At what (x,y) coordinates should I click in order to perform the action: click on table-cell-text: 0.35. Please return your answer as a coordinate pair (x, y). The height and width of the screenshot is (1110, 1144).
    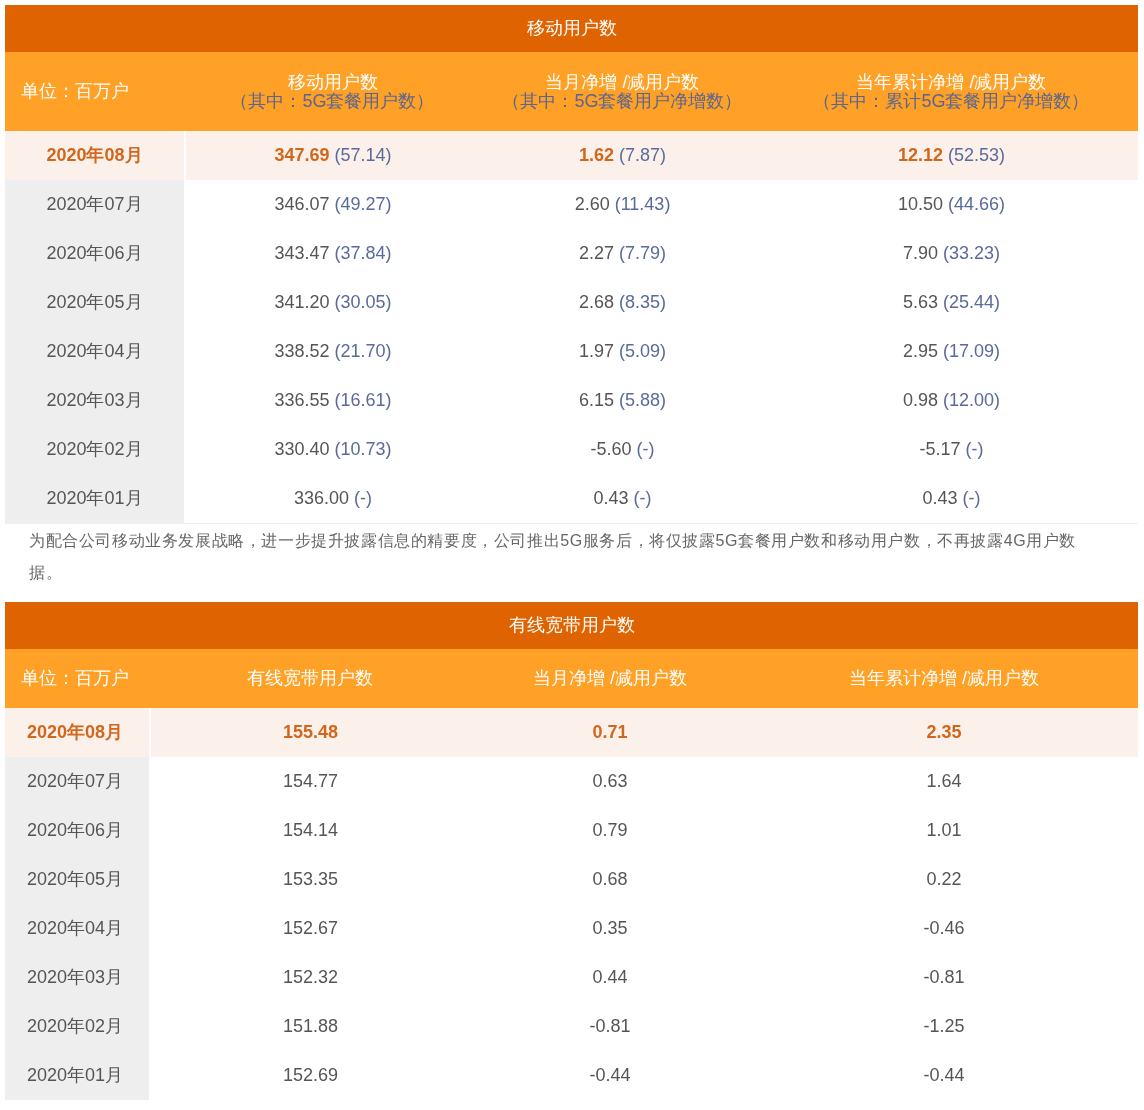
    Looking at the image, I should click on (610, 928).